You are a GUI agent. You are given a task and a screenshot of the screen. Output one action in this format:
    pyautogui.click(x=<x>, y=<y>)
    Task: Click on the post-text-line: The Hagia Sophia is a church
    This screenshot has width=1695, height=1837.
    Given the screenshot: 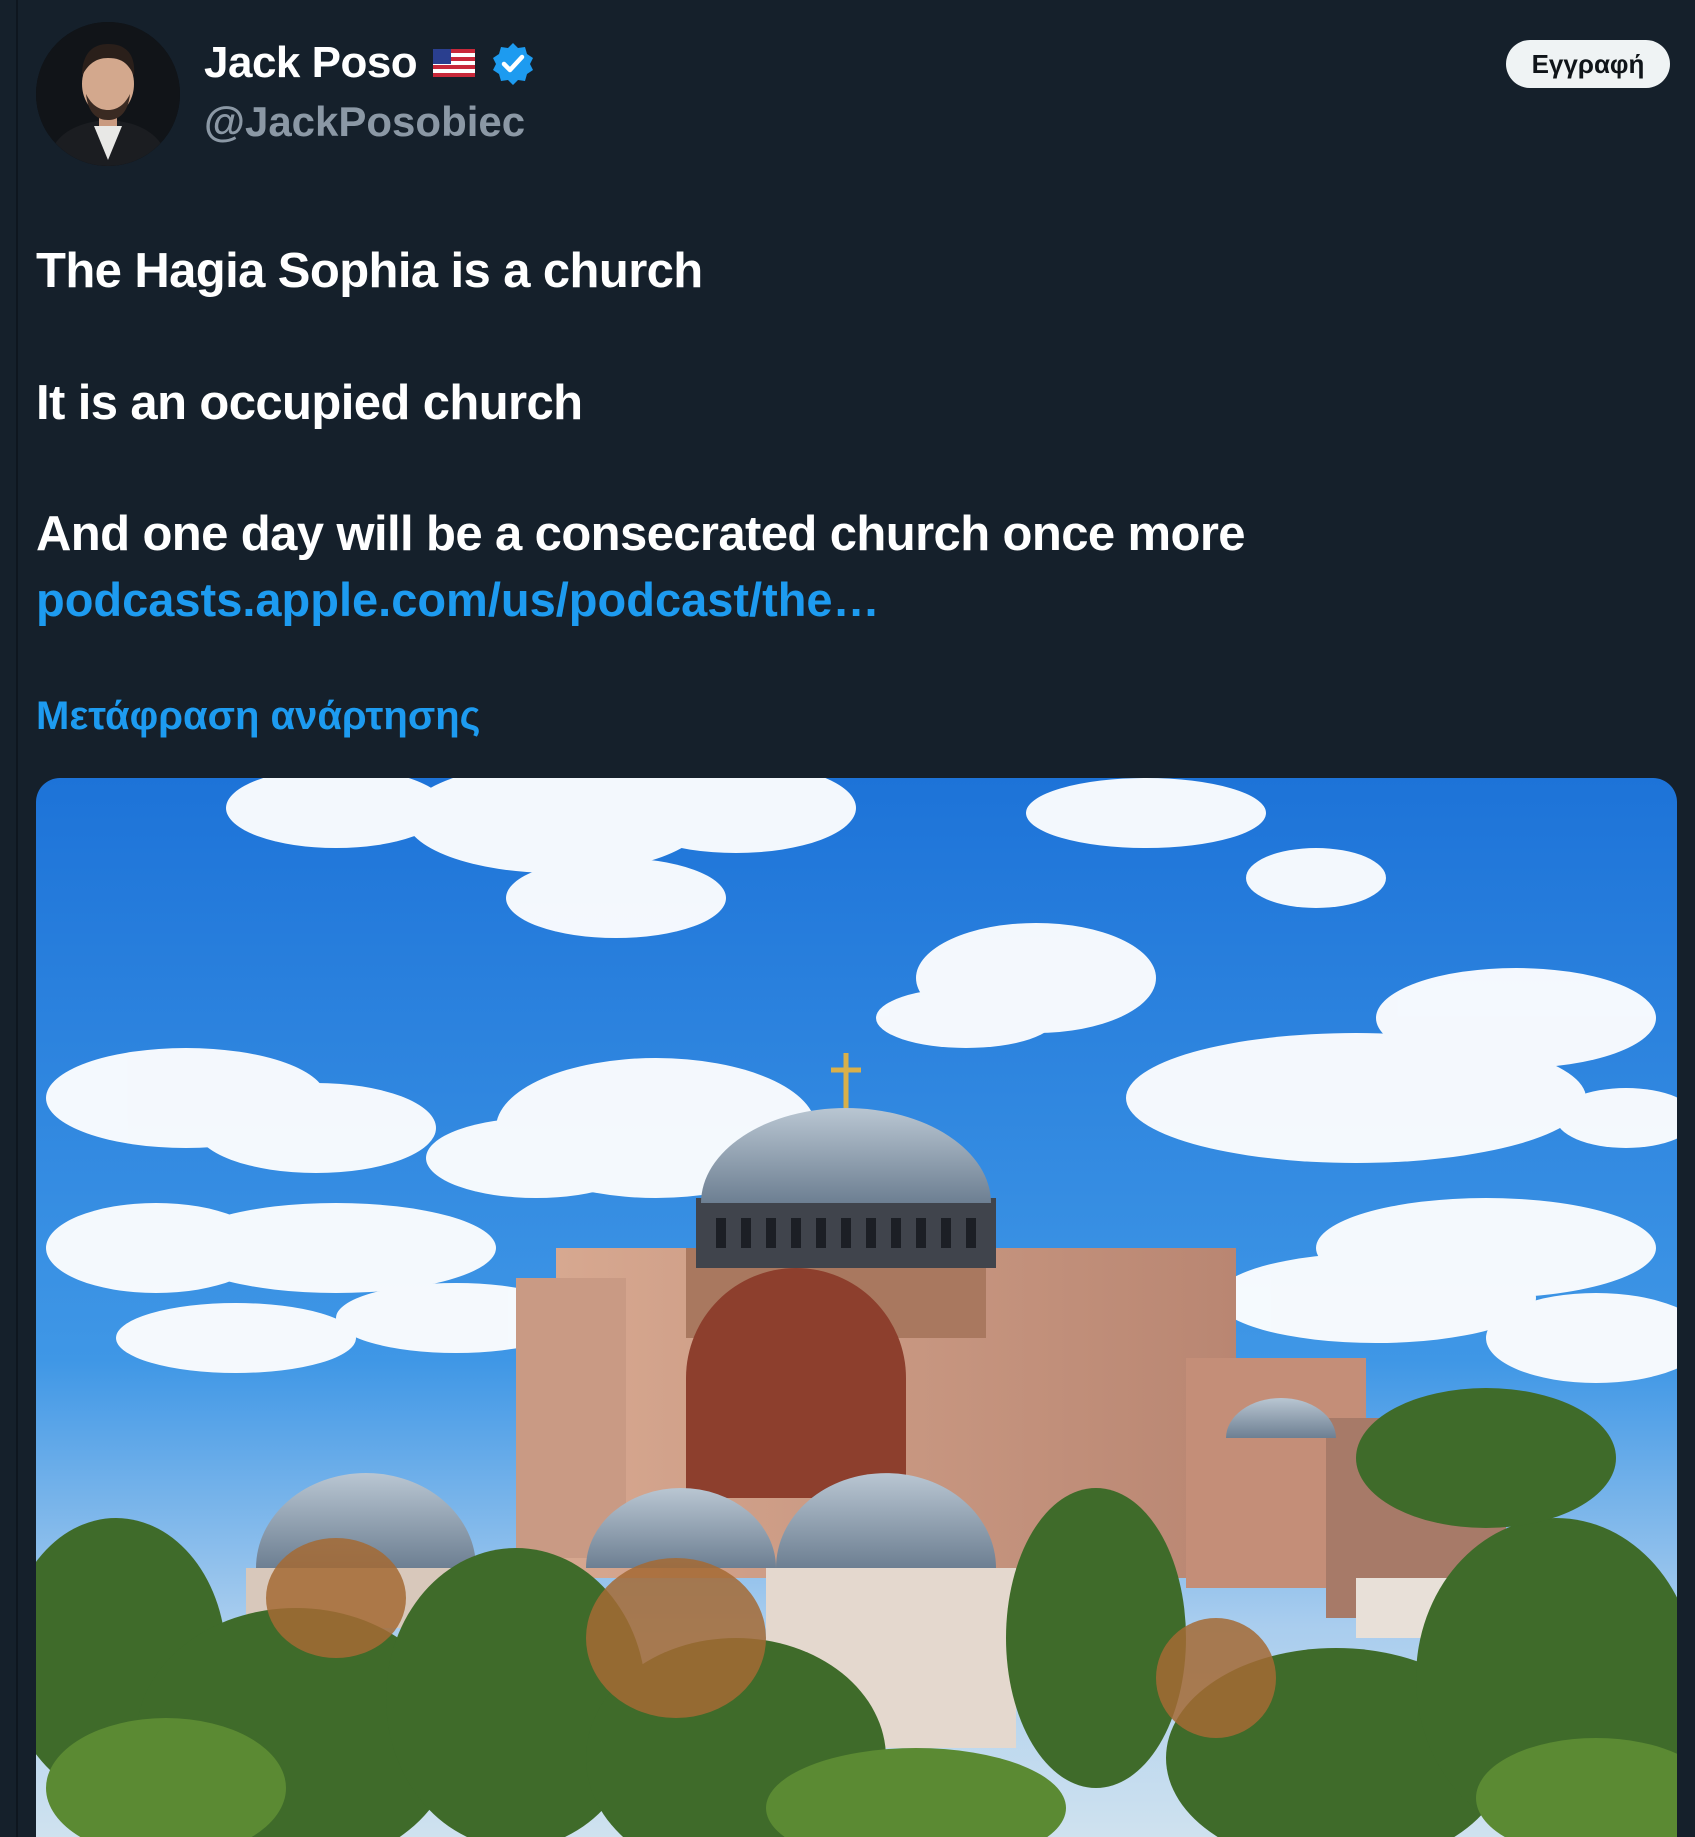 What is the action you would take?
    pyautogui.click(x=369, y=271)
    